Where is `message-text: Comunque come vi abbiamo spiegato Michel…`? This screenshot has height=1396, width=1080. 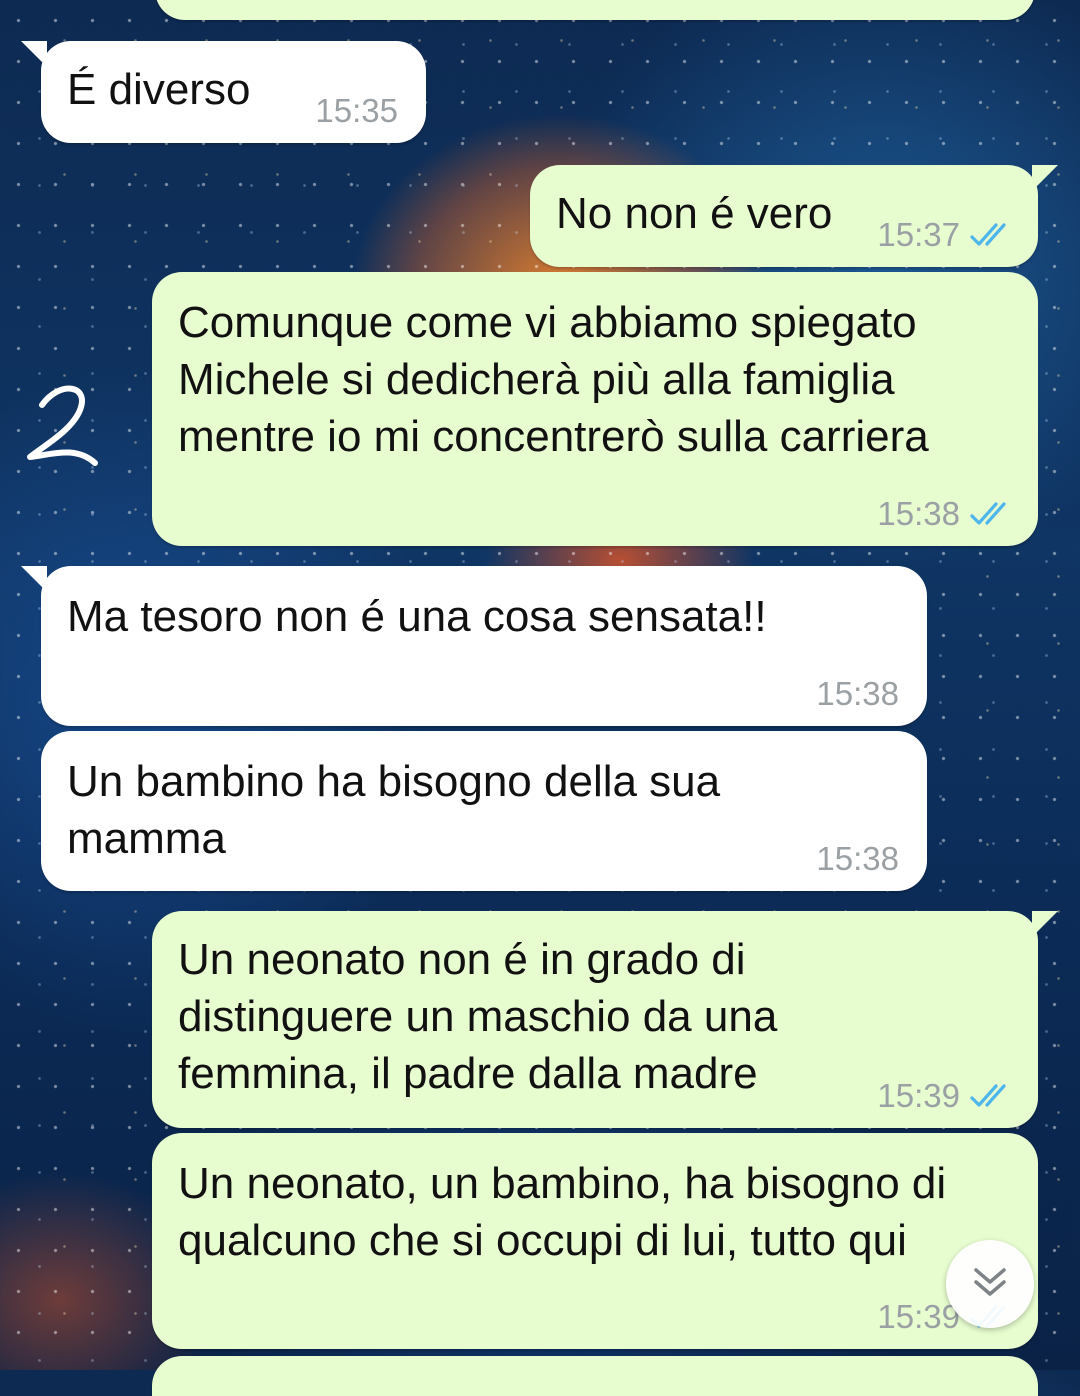
message-text: Comunque come vi abbiamo spiegato Michel… is located at coordinates (553, 379).